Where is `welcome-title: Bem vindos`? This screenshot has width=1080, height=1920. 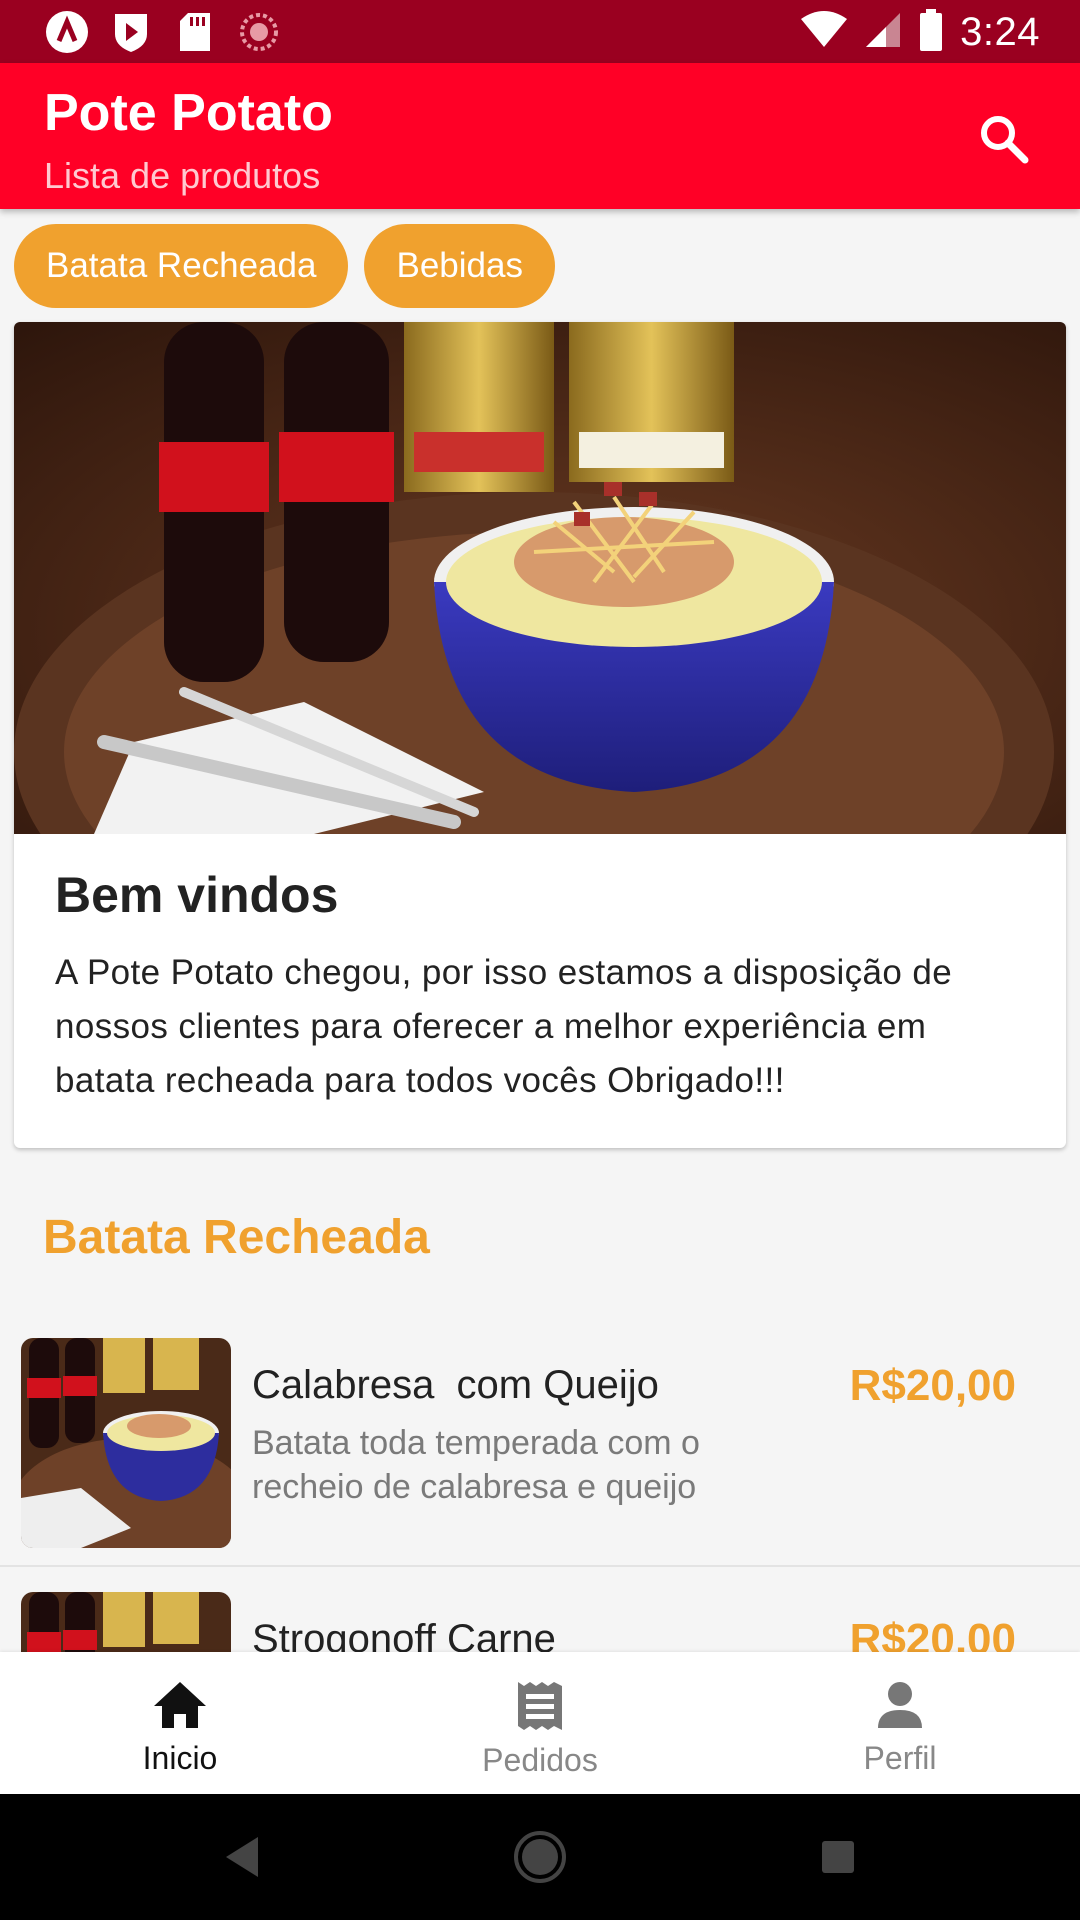
welcome-title: Bem vindos is located at coordinates (197, 895).